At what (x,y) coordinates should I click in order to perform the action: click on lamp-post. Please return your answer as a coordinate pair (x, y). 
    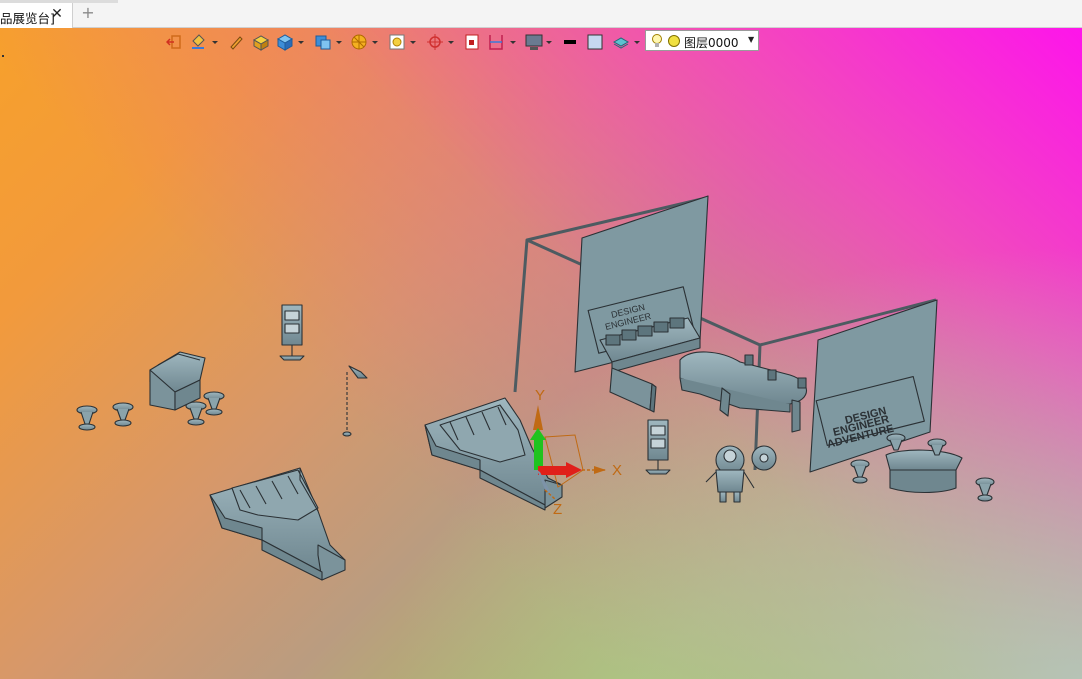
    Looking at the image, I should click on (355, 401).